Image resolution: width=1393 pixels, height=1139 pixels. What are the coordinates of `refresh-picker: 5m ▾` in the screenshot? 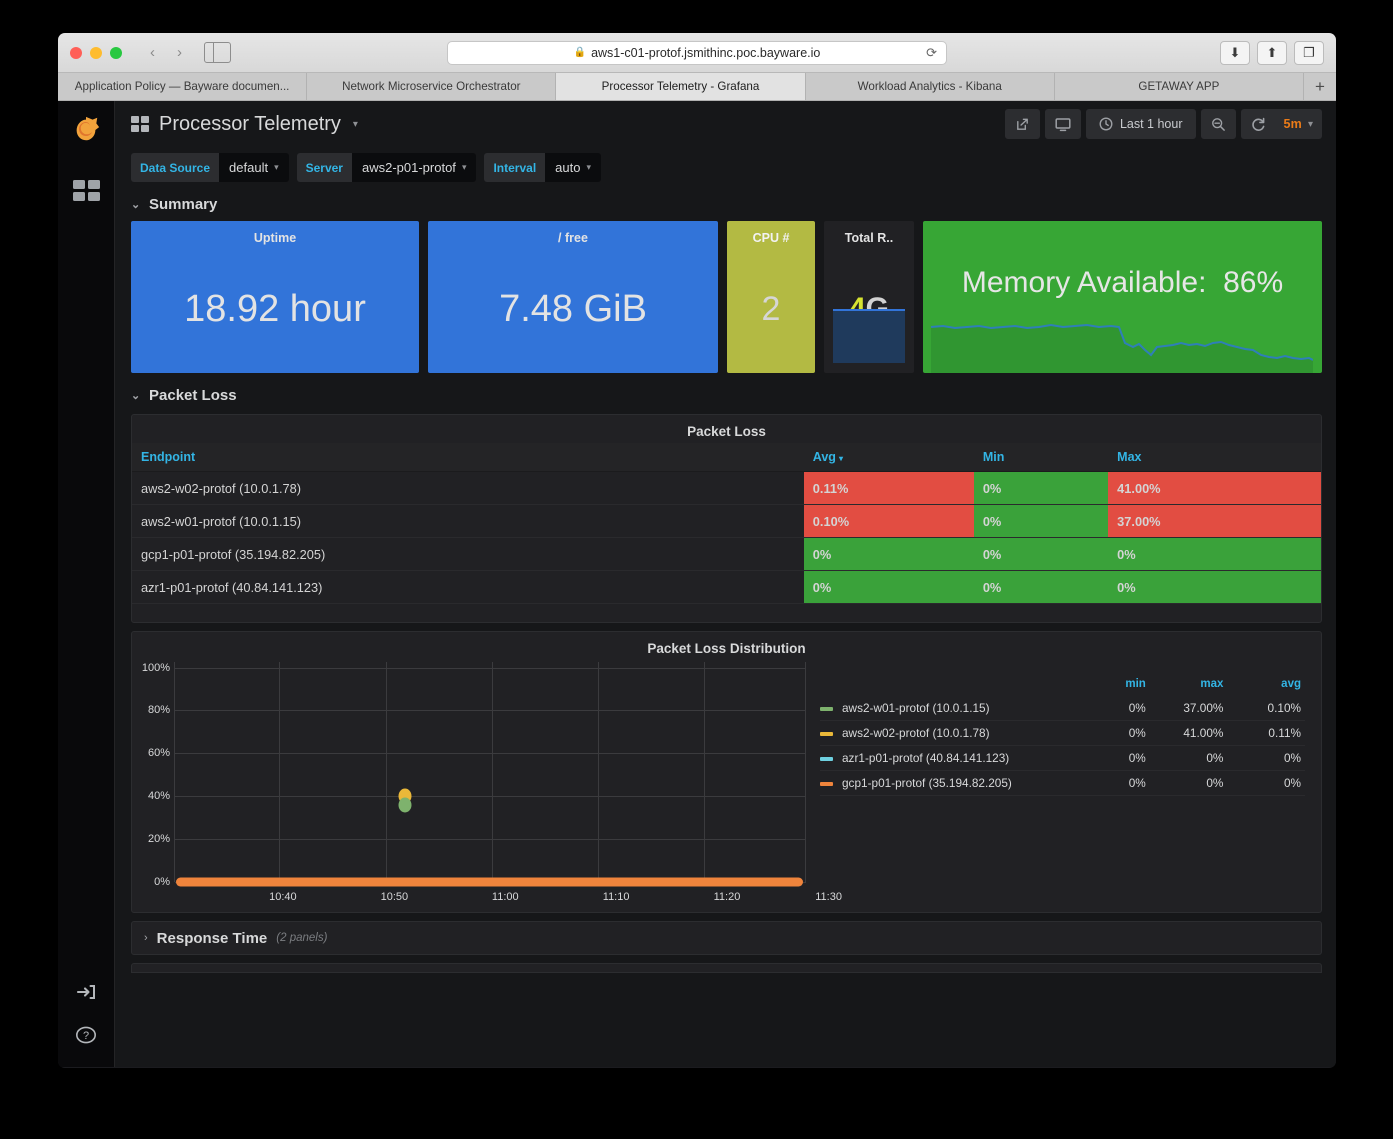 It's located at (1281, 124).